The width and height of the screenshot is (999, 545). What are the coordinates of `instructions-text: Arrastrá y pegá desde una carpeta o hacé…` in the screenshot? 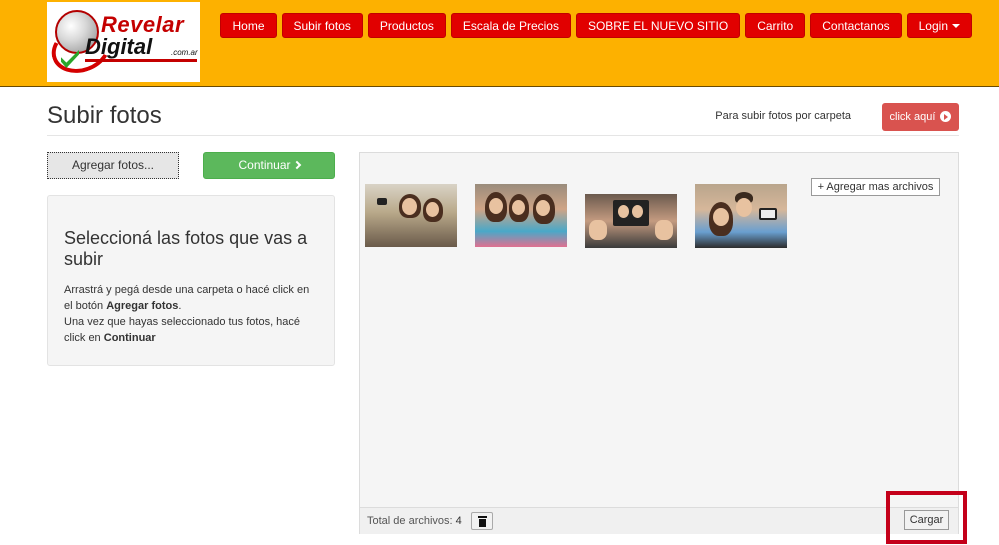 It's located at (191, 314).